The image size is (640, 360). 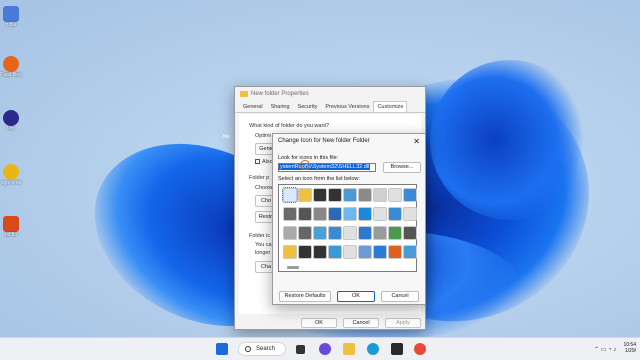 What do you see at coordinates (397, 349) in the screenshot?
I see `store-icon` at bounding box center [397, 349].